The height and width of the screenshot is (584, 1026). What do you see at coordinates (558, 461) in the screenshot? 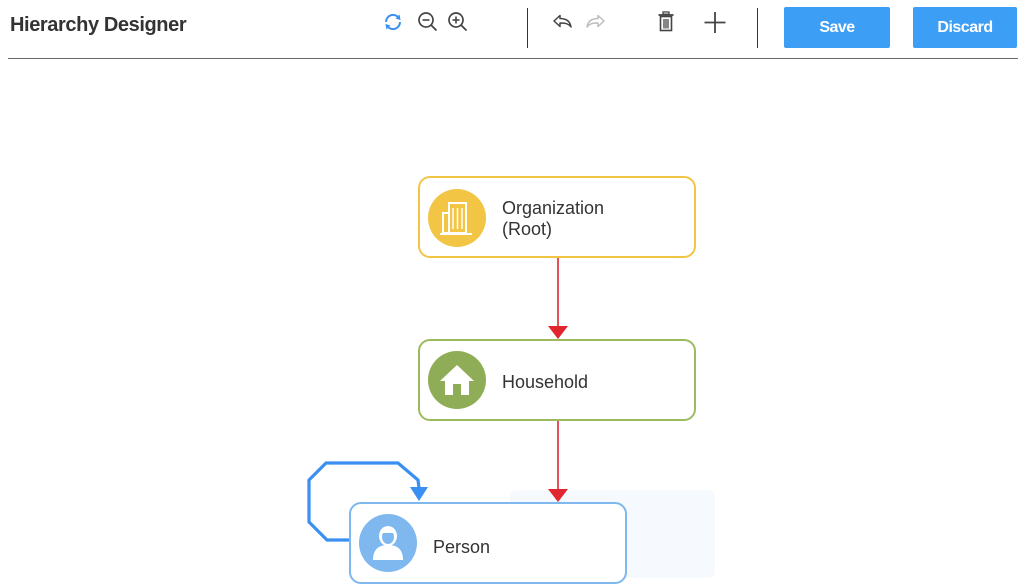
I see `edge-household-person` at bounding box center [558, 461].